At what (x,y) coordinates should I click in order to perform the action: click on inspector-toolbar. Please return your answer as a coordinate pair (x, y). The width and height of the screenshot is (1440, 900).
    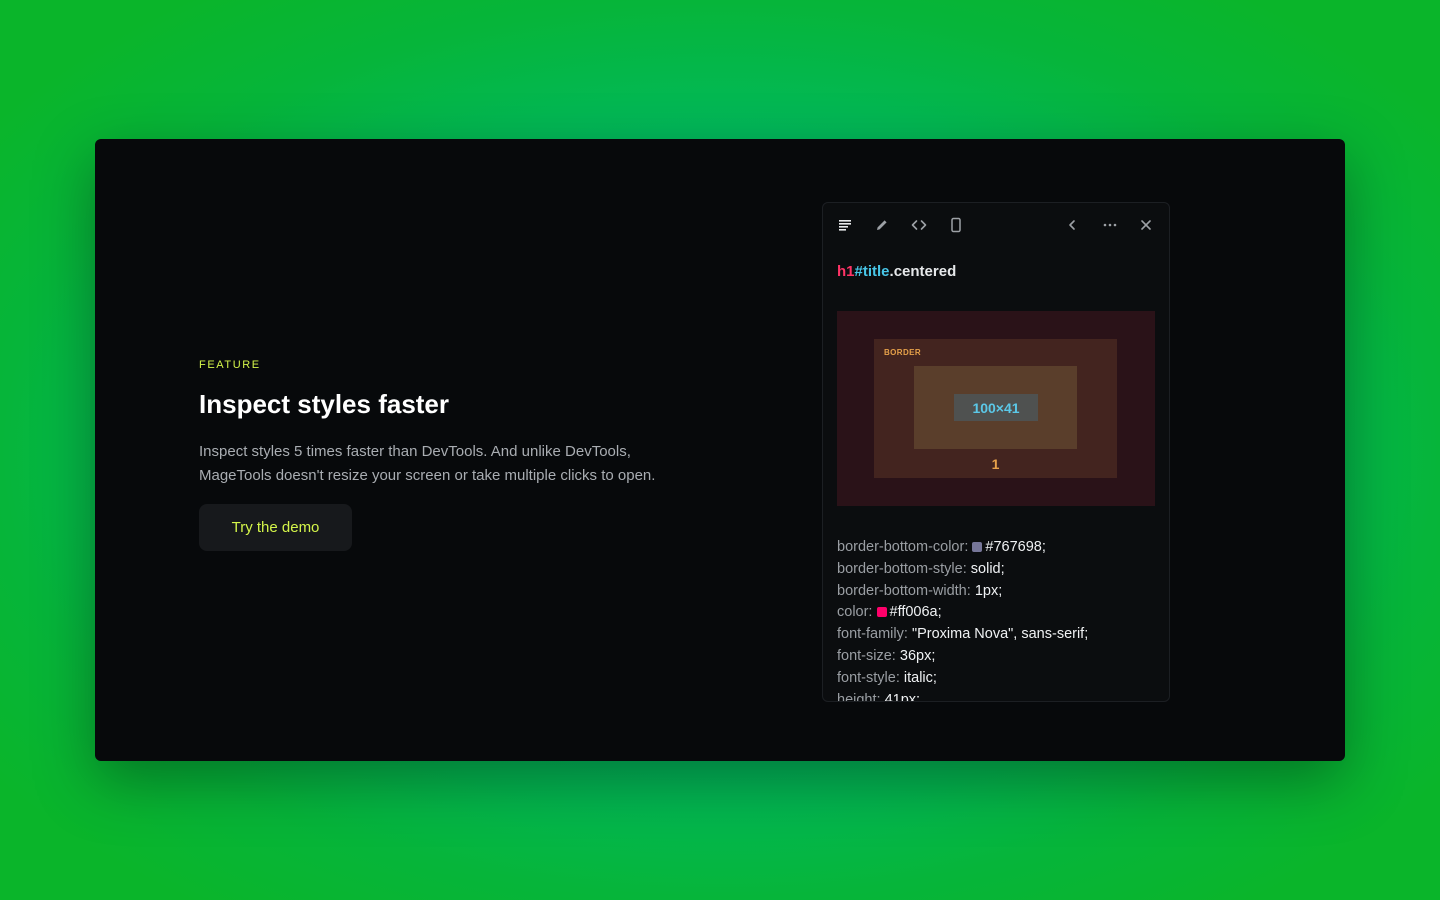
    Looking at the image, I should click on (996, 225).